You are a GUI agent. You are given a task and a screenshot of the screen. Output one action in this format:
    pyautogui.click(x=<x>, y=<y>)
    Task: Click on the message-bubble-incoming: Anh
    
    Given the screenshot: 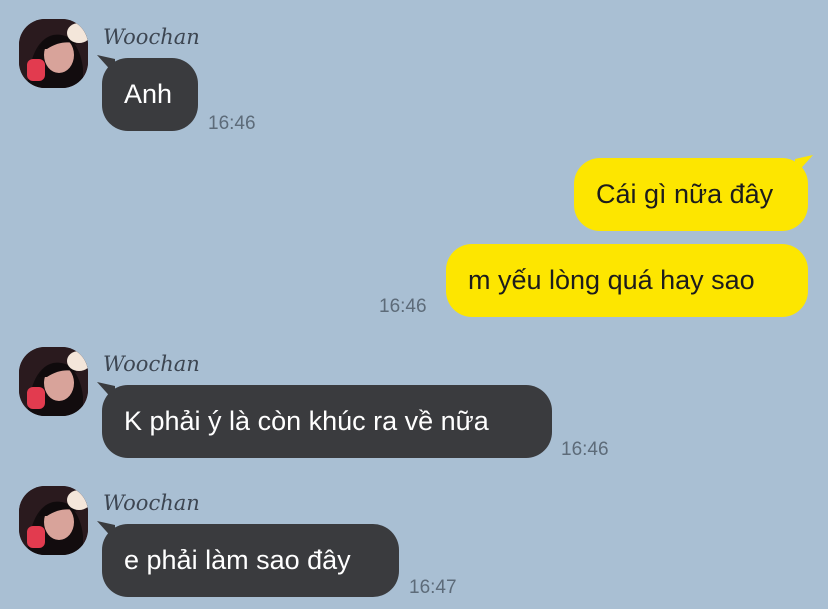 What is the action you would take?
    pyautogui.click(x=147, y=93)
    